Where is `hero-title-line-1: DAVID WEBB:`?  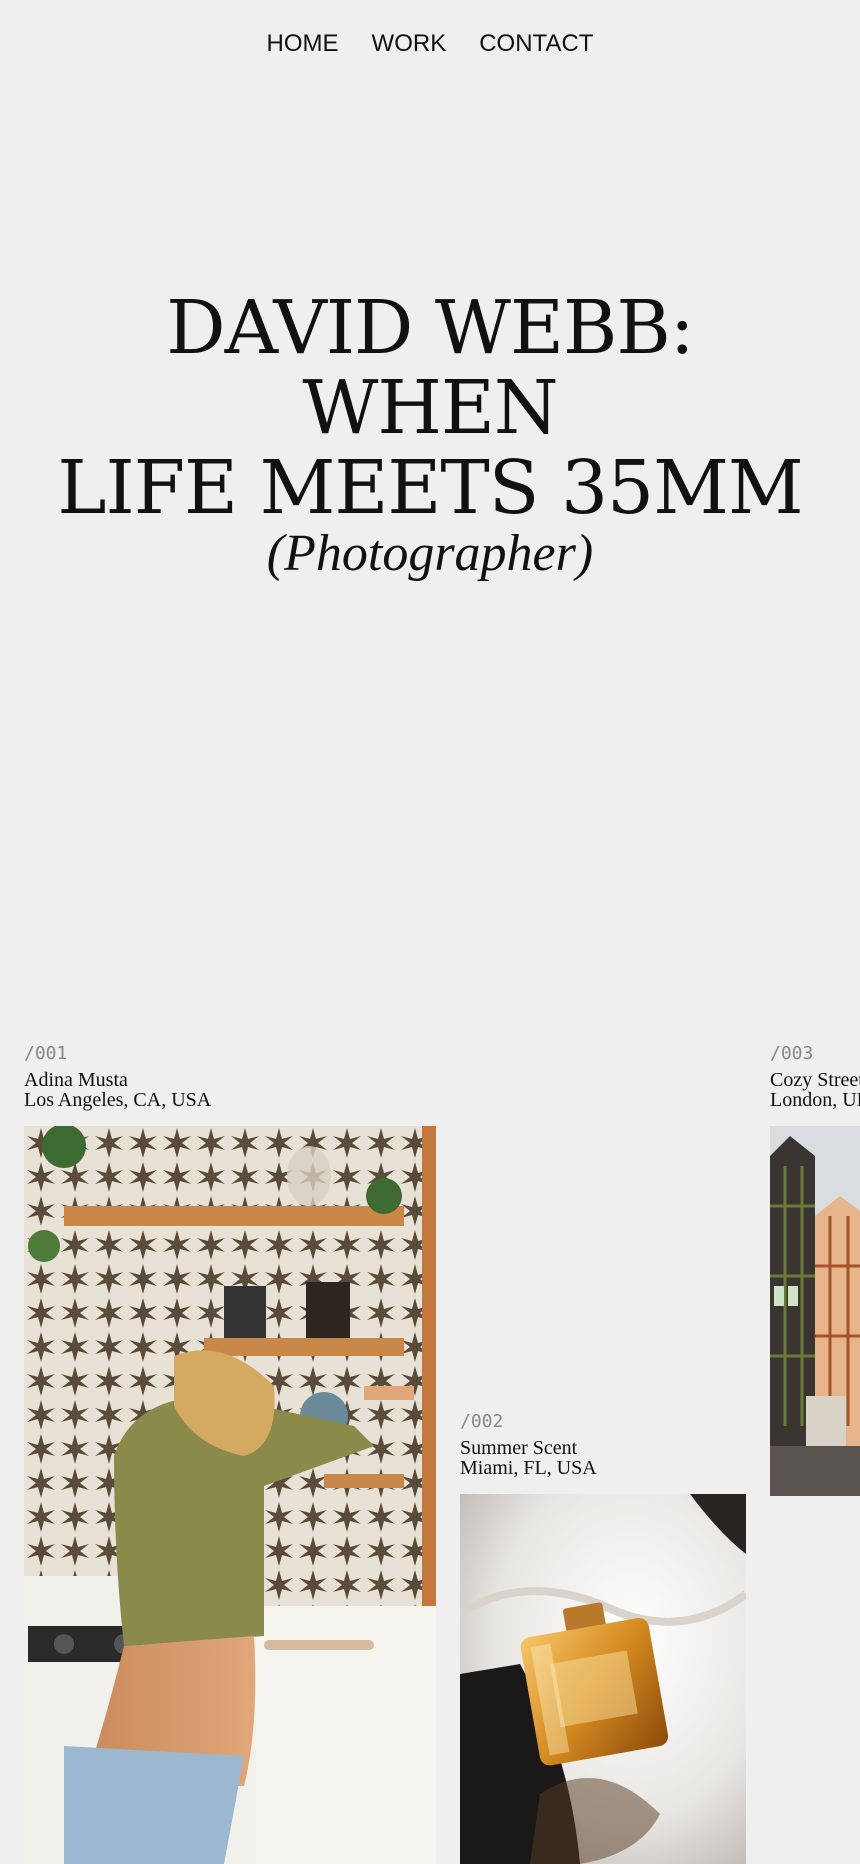 hero-title-line-1: DAVID WEBB: is located at coordinates (430, 328).